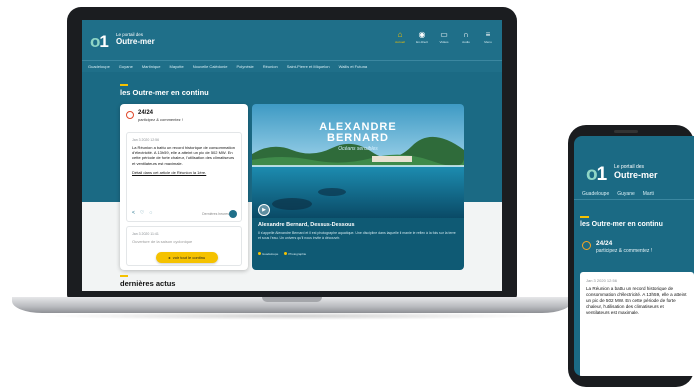  What do you see at coordinates (146, 113) in the screenshot?
I see `live-badge: 24/24` at bounding box center [146, 113].